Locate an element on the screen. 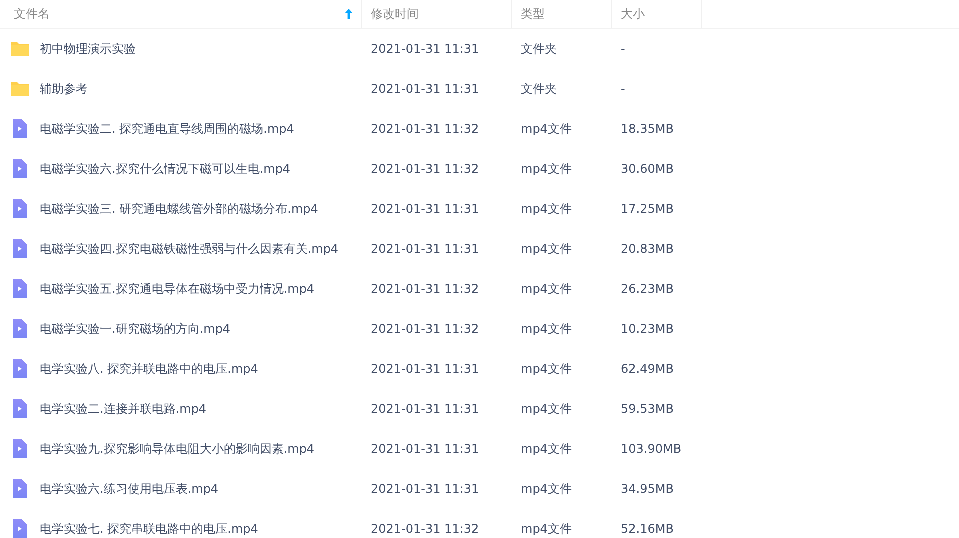 The width and height of the screenshot is (959, 538). file-name: 初中物理演示实验 is located at coordinates (88, 49).